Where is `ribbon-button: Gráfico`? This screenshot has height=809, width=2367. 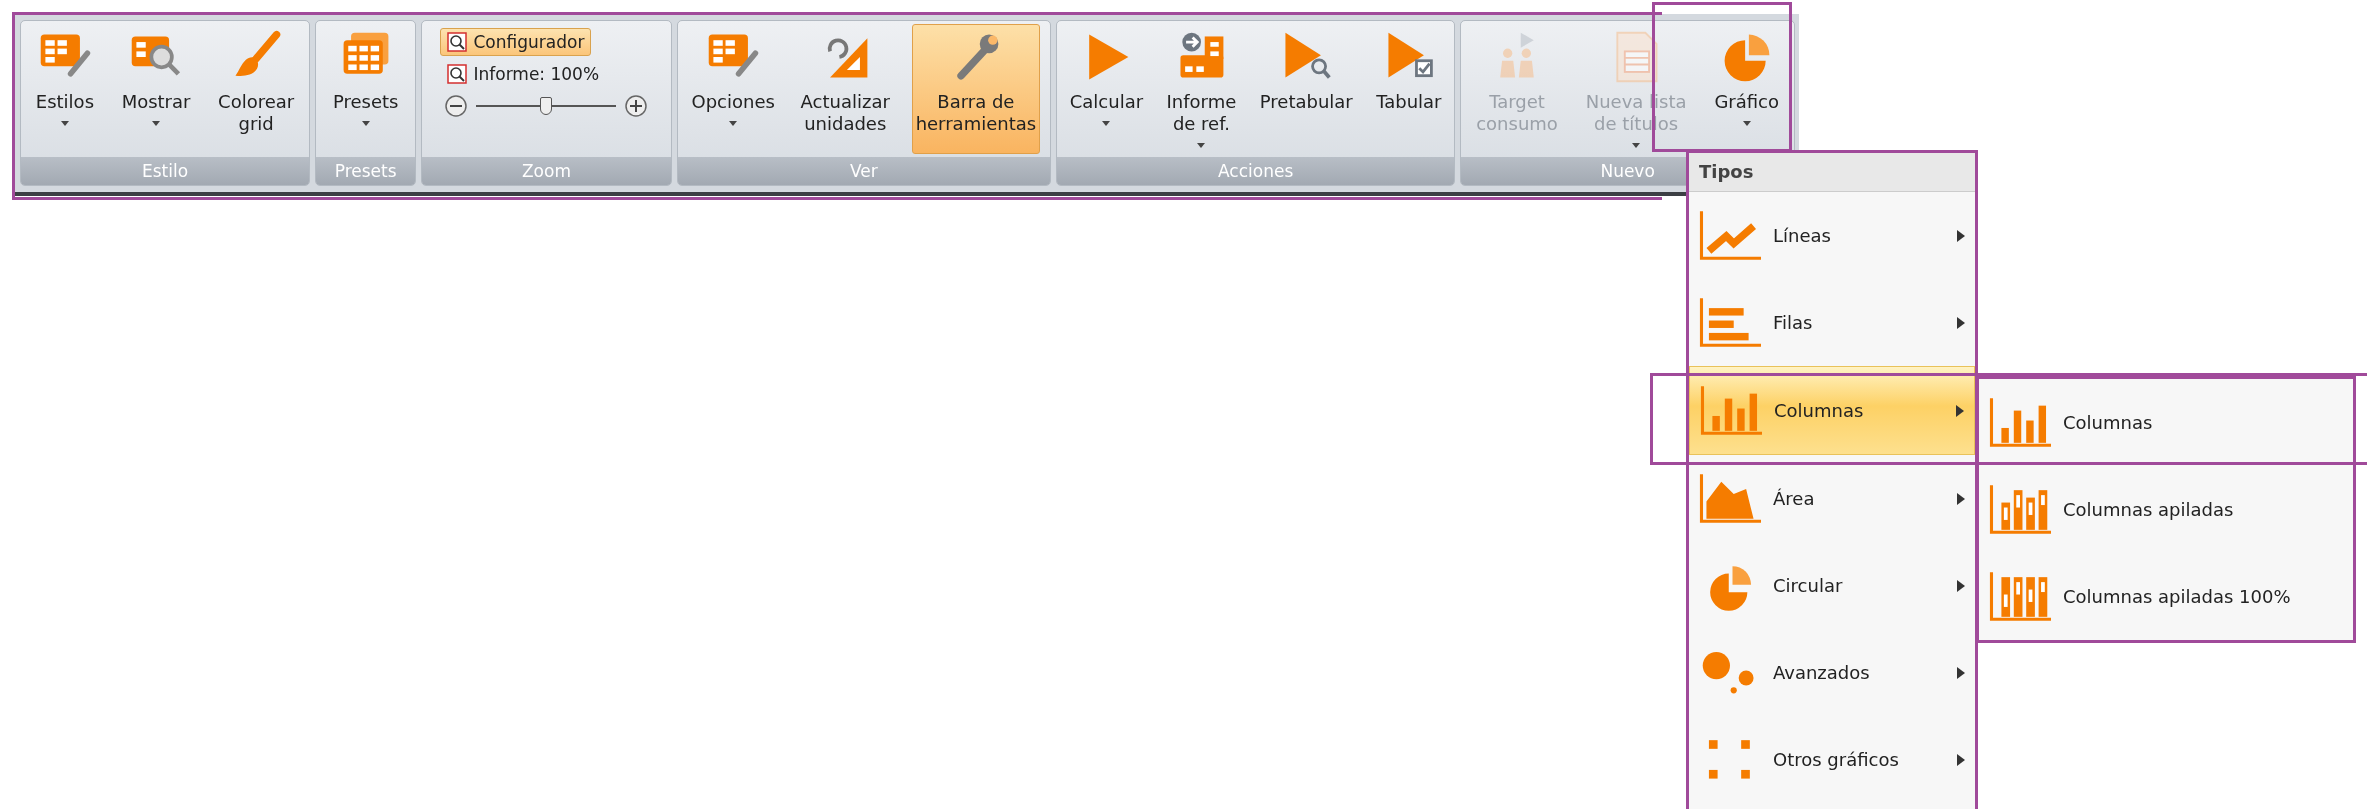 ribbon-button: Gráfico is located at coordinates (1747, 89).